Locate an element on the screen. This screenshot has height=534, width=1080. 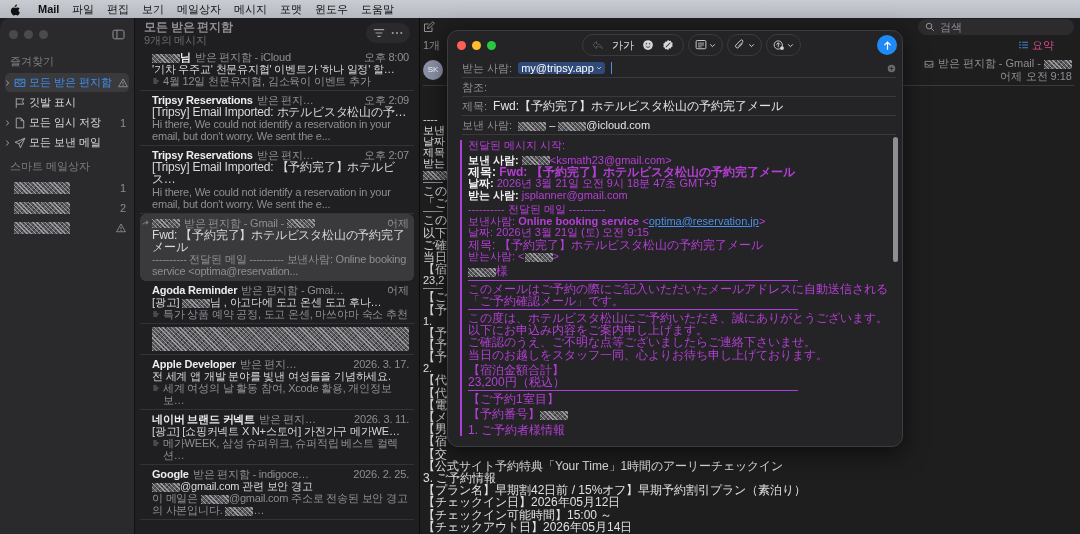
message-text-line: 【宿 is located at coordinates (435, 441).